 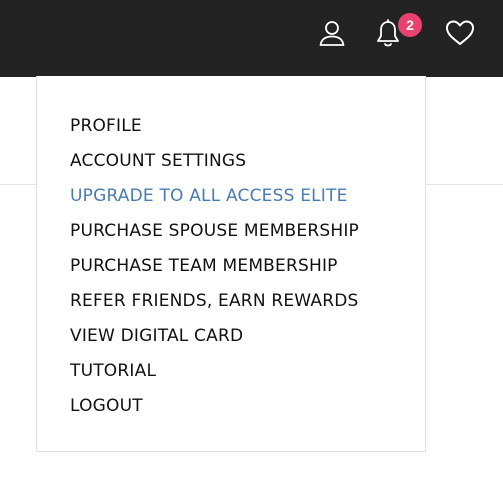 I want to click on notification-count-badge: 2, so click(x=410, y=25).